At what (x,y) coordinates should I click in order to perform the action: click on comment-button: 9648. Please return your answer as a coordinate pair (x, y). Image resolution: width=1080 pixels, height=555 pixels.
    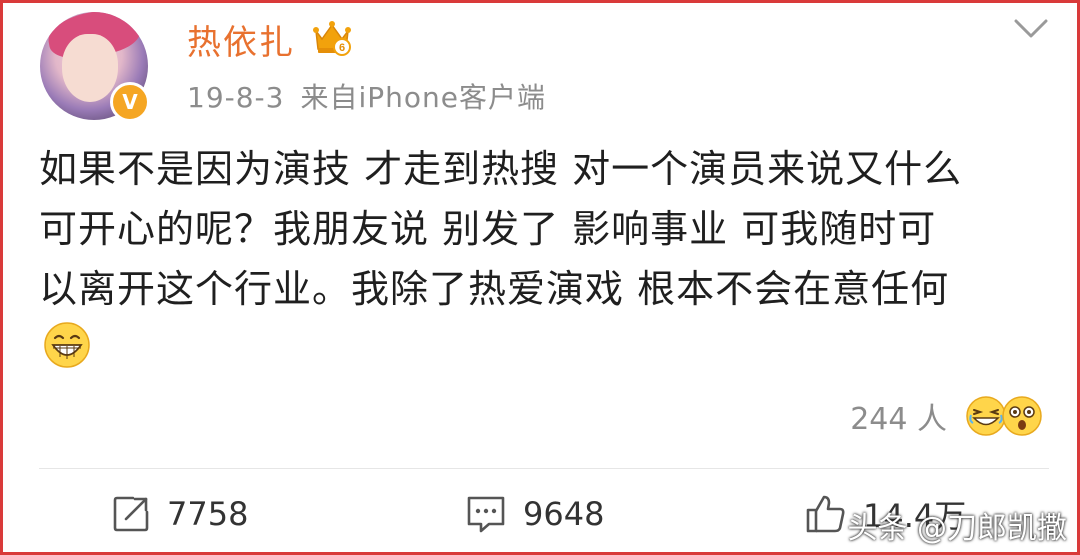
    Looking at the image, I should click on (533, 514).